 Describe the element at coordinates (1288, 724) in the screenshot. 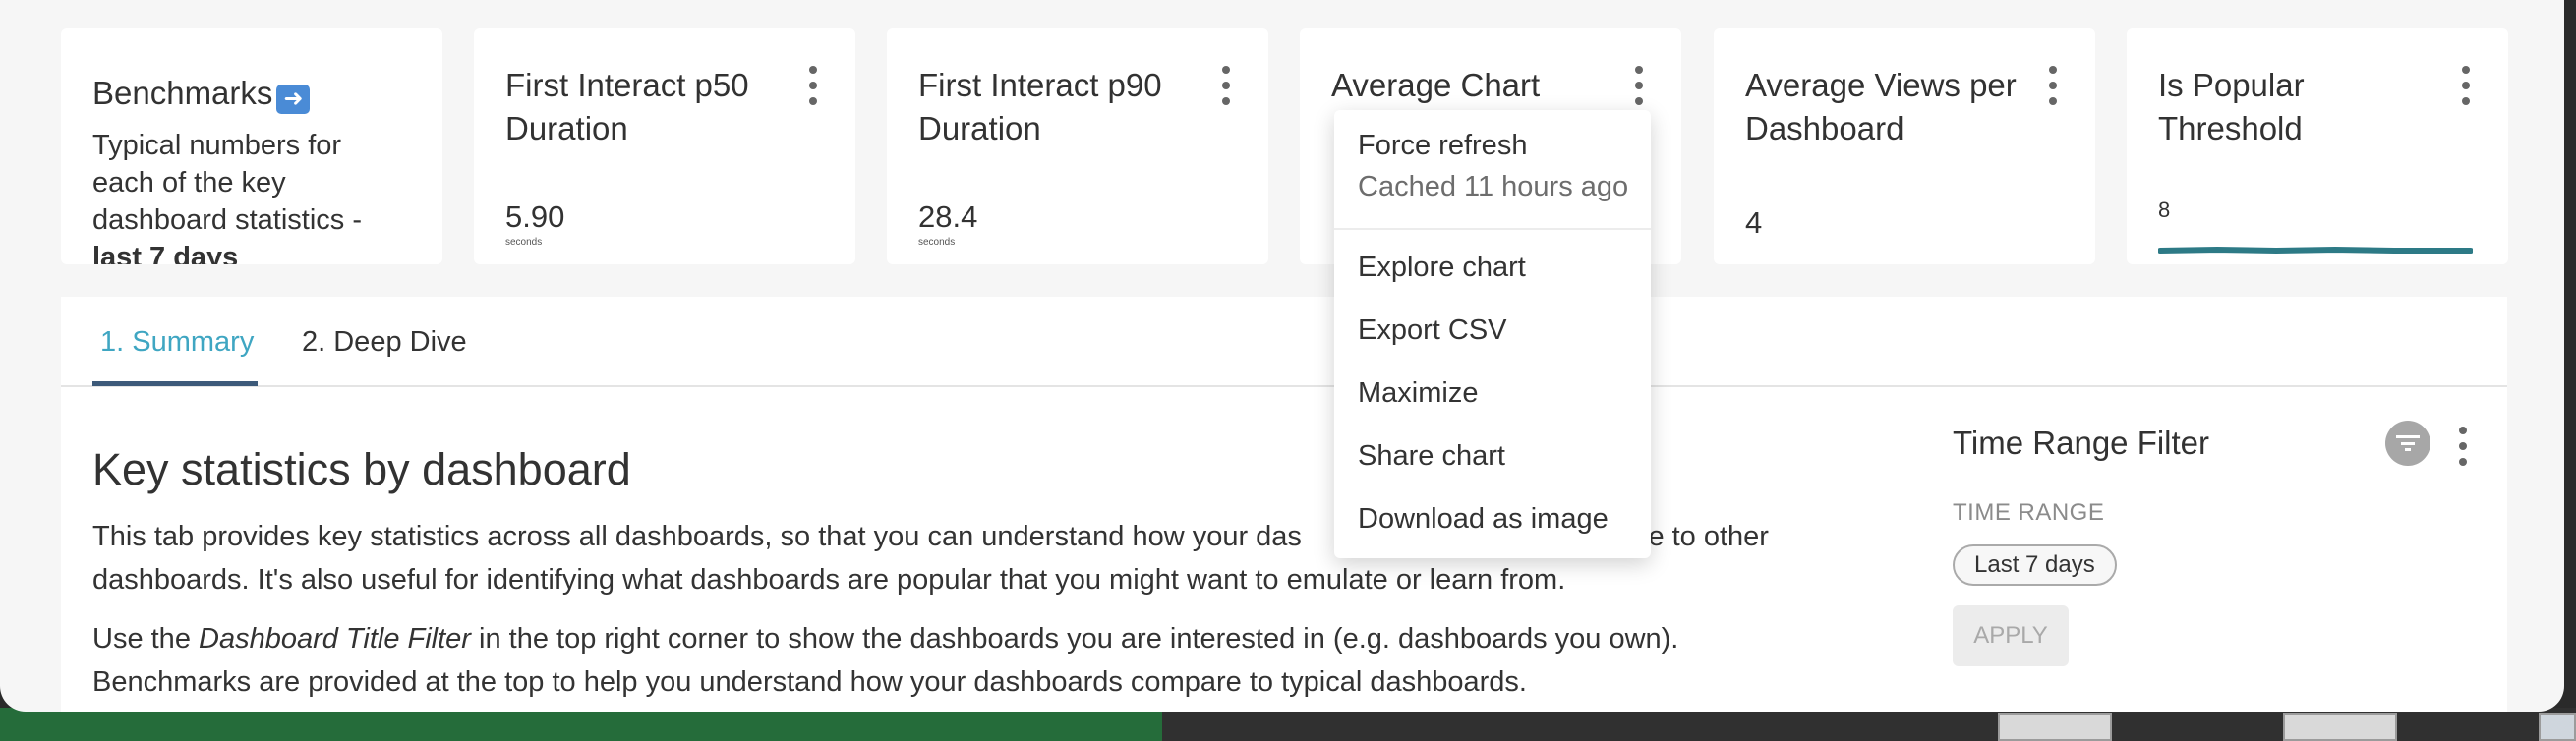

I see `desktop-background` at that location.